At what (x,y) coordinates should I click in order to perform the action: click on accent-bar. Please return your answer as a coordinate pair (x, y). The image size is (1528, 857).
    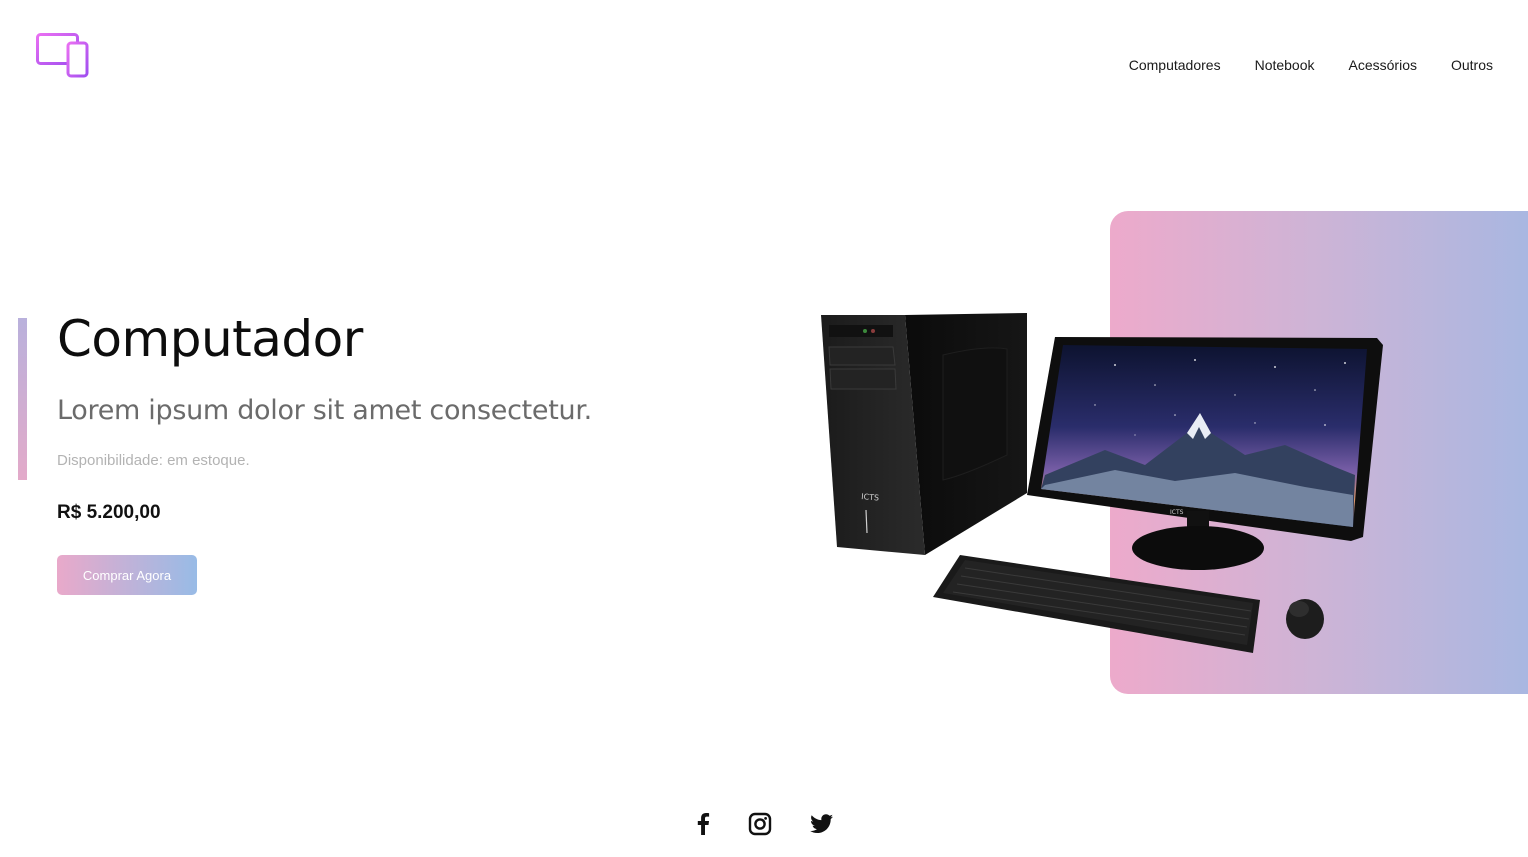
    Looking at the image, I should click on (22, 399).